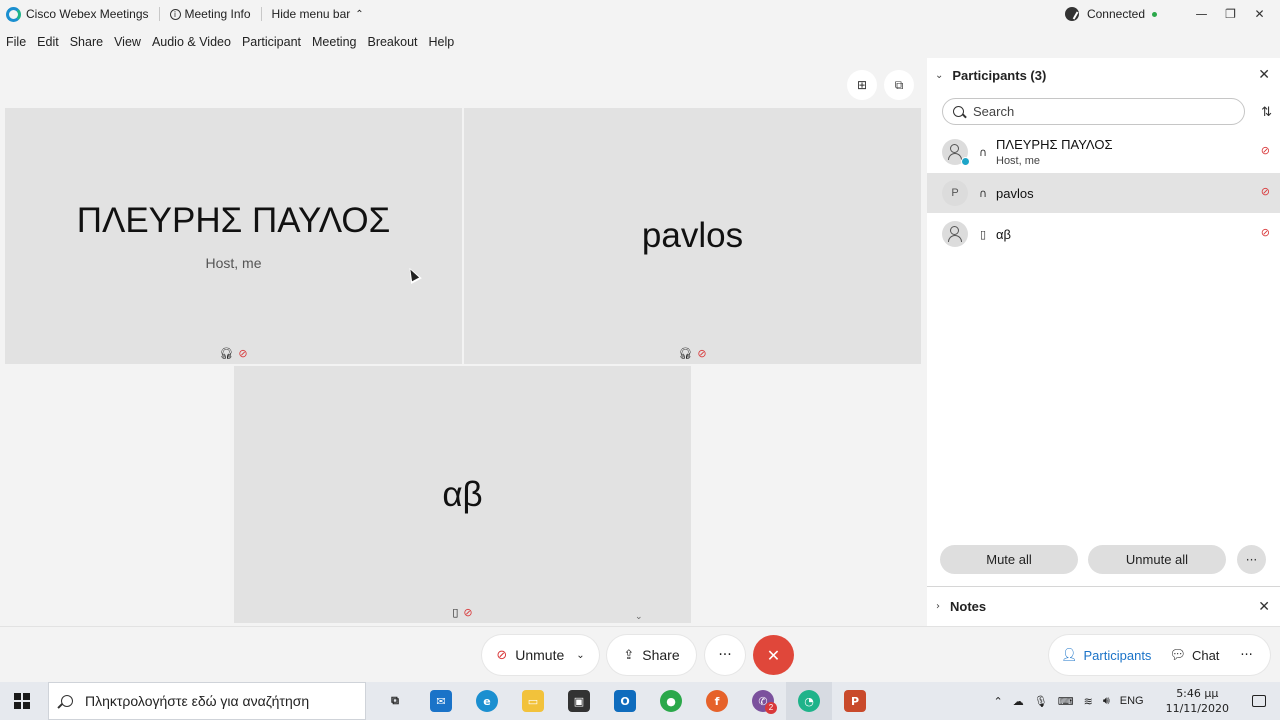 This screenshot has width=1280, height=720. What do you see at coordinates (86, 42) in the screenshot?
I see `menu-share: Share` at bounding box center [86, 42].